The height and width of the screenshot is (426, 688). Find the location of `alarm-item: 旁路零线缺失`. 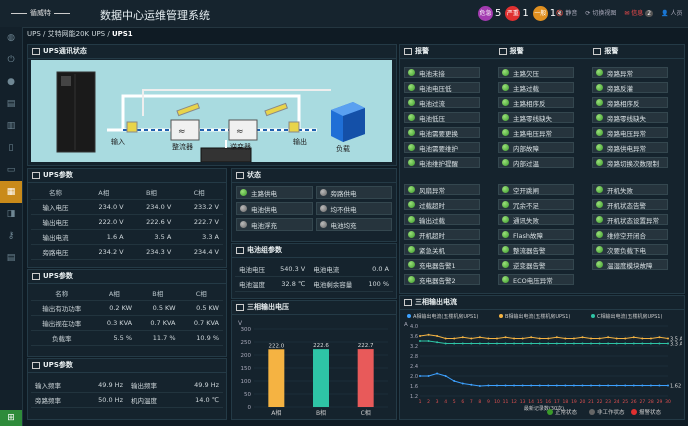

alarm-item: 旁路零线缺失 is located at coordinates (630, 117).